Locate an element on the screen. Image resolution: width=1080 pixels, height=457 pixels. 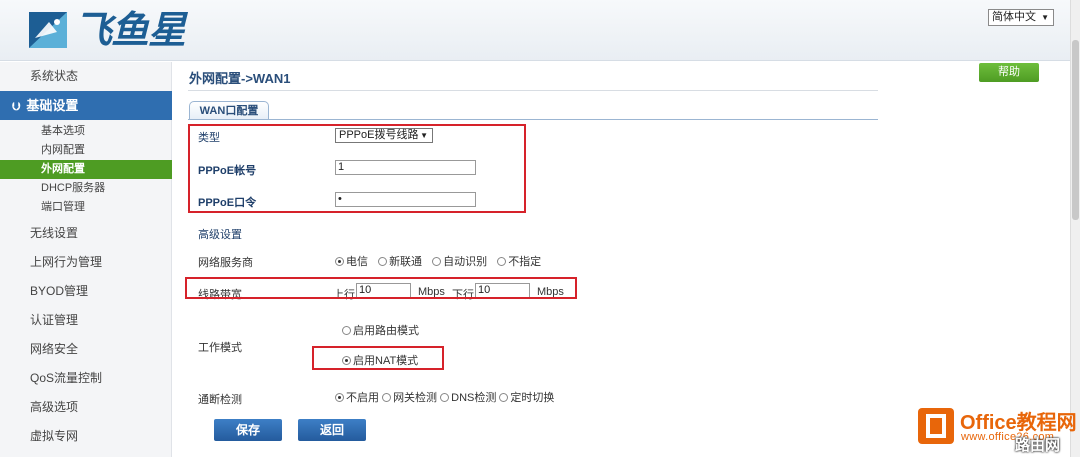
isp-option-label: 自动识别 is located at coordinates (465, 262).